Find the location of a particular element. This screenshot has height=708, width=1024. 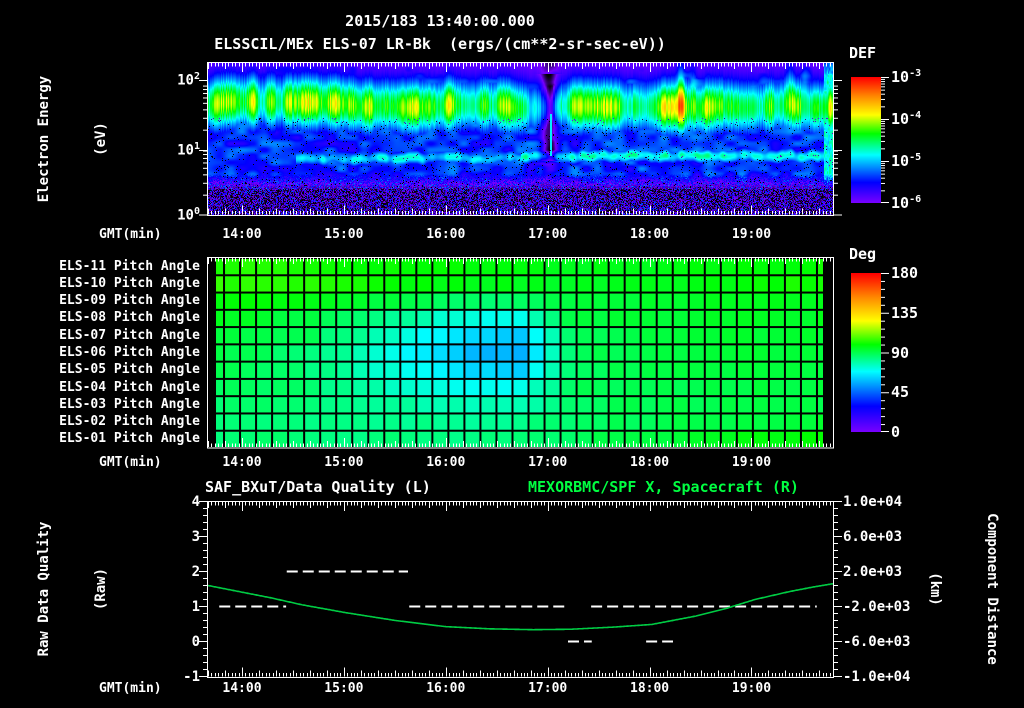

def-colorbar-title: DEF is located at coordinates (863, 53).